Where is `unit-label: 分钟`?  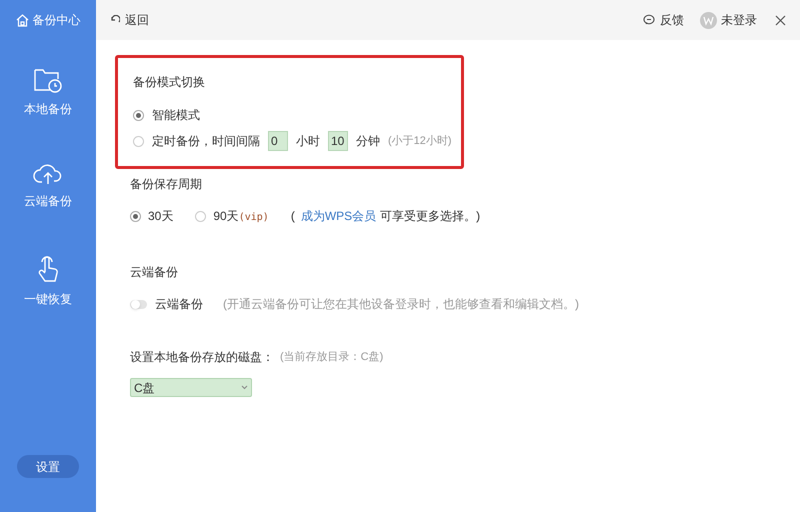
unit-label: 分钟 is located at coordinates (368, 141).